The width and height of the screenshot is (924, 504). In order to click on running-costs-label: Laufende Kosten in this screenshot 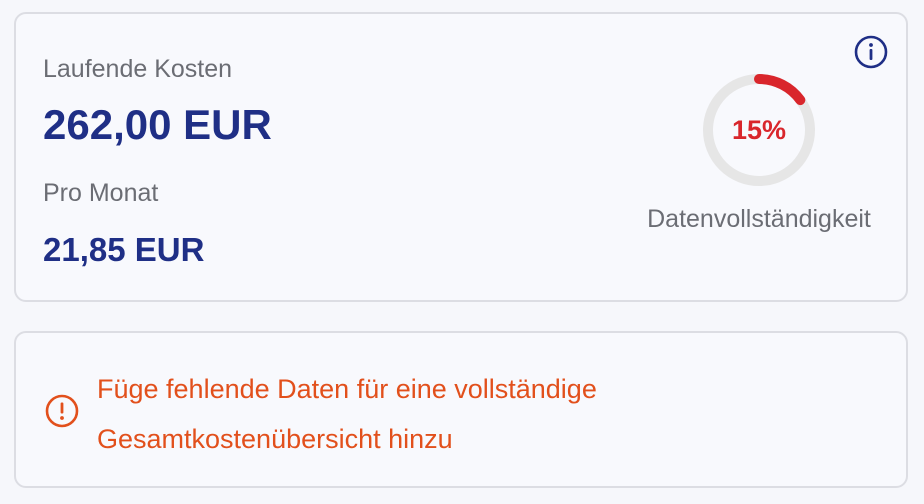, I will do `click(138, 69)`.